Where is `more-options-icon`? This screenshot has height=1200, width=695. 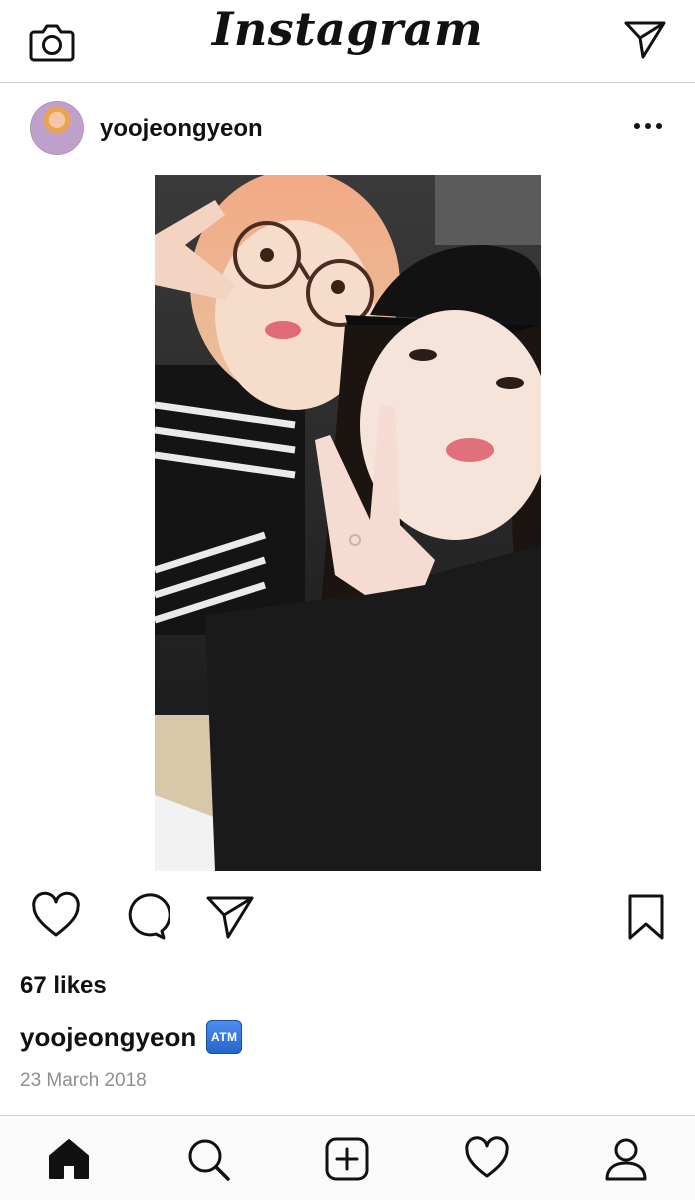
more-options-icon is located at coordinates (648, 126).